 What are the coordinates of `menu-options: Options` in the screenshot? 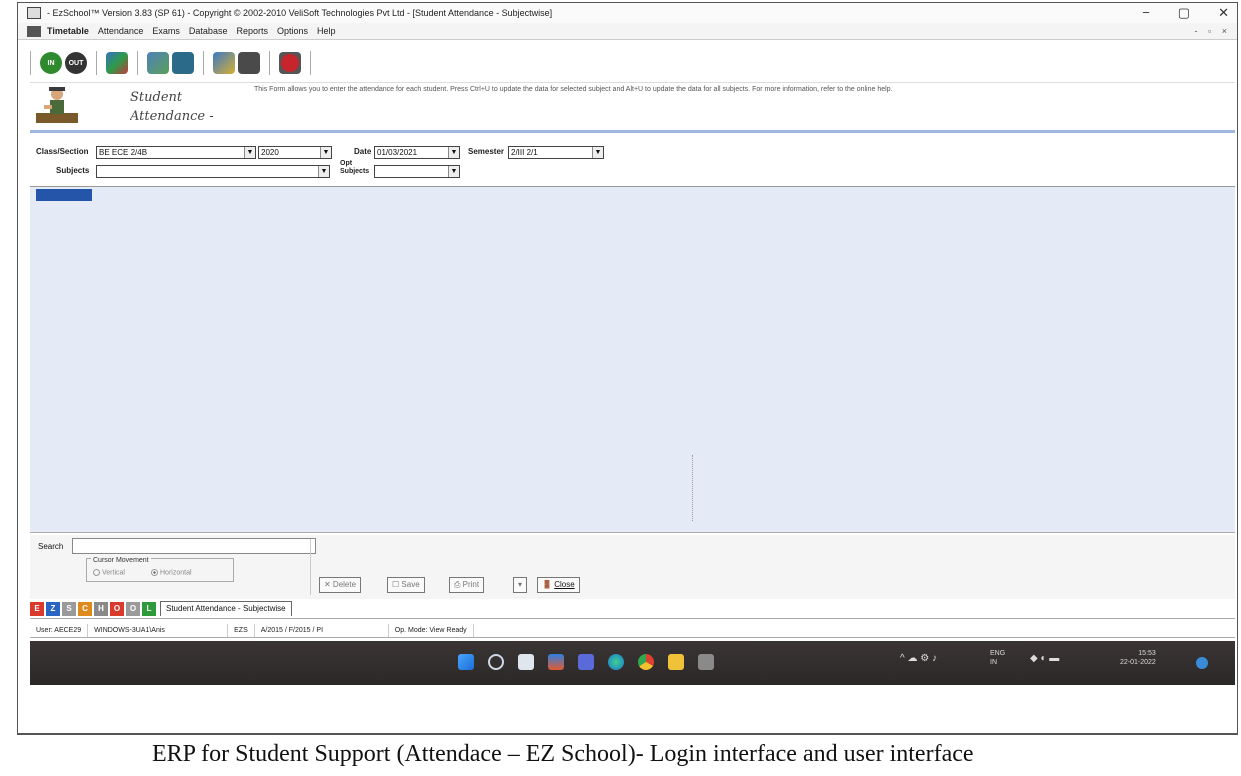 It's located at (292, 31).